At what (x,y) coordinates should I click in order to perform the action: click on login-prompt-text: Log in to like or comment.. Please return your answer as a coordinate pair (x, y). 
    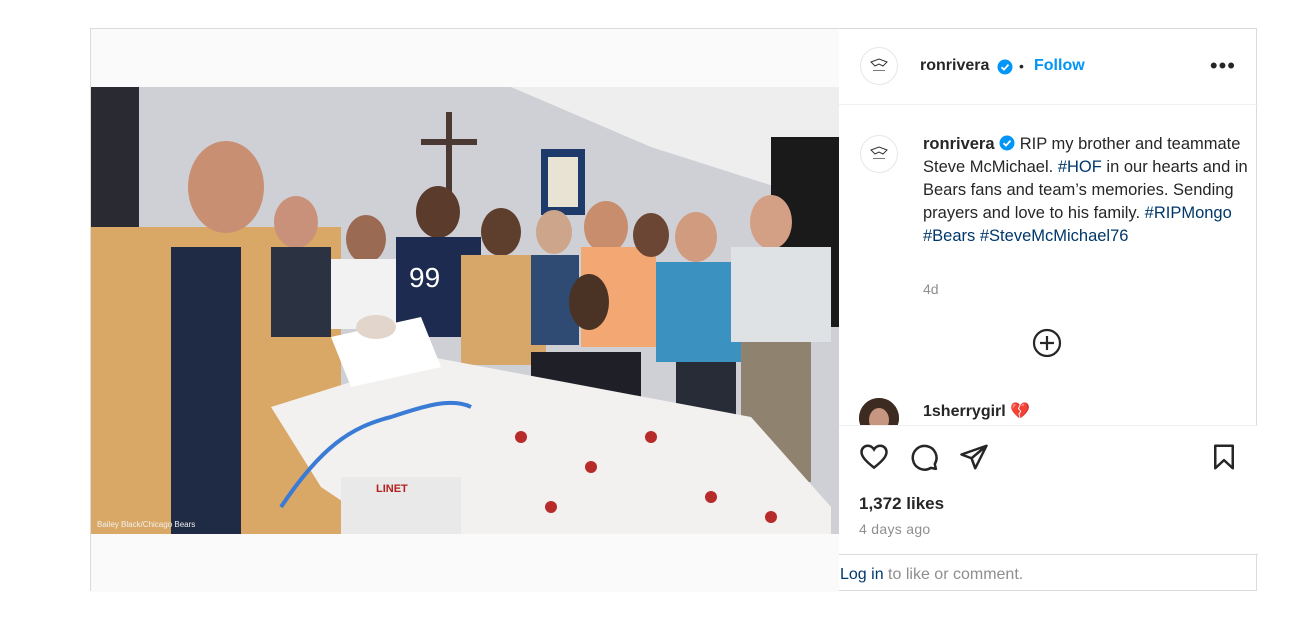
    Looking at the image, I should click on (931, 575).